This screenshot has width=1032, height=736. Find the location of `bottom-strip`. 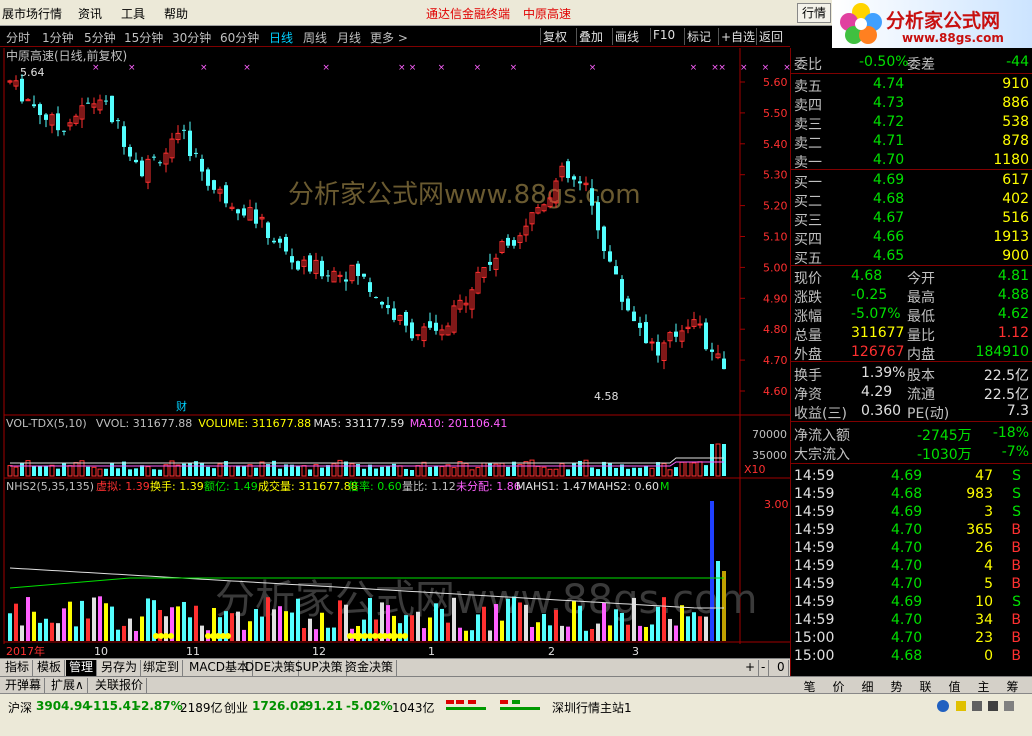

bottom-strip is located at coordinates (516, 727).